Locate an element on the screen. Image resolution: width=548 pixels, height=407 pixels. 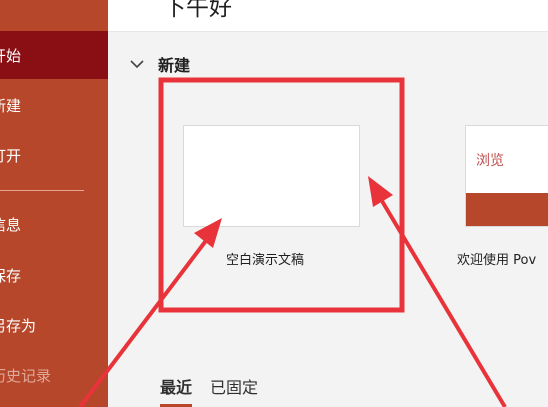
tab-recent: 最近 is located at coordinates (176, 390).